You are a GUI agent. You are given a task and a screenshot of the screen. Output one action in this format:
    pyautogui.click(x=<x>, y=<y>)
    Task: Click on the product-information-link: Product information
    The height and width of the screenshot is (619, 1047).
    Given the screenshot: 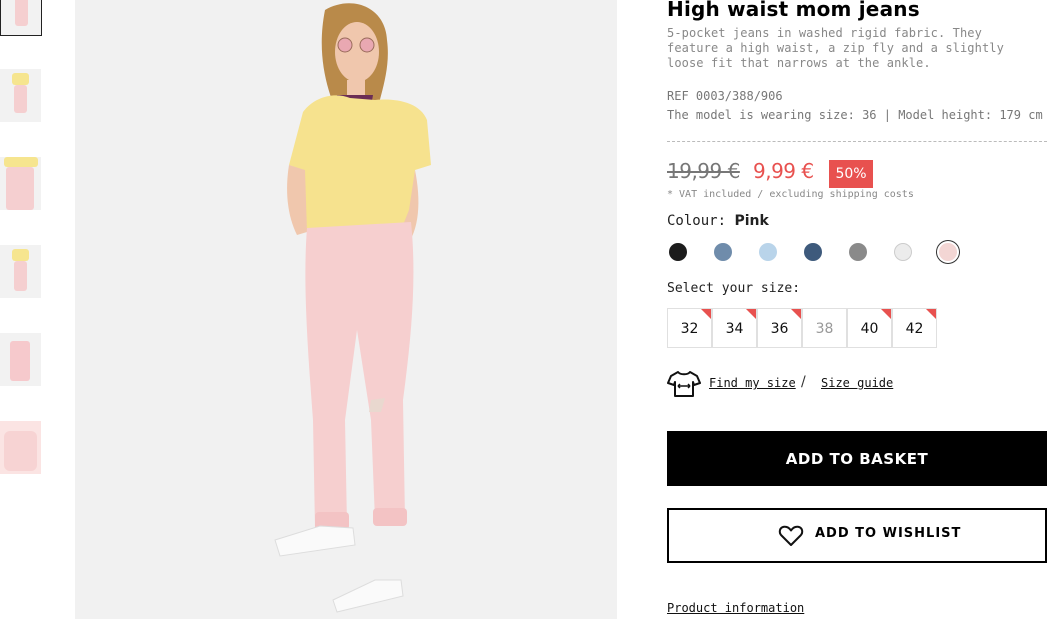 What is the action you would take?
    pyautogui.click(x=735, y=608)
    